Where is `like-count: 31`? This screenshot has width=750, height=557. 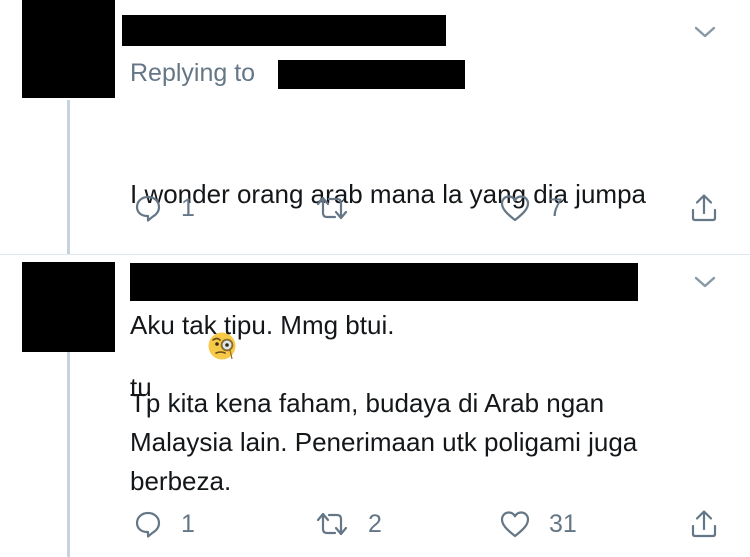
like-count: 31 is located at coordinates (563, 523).